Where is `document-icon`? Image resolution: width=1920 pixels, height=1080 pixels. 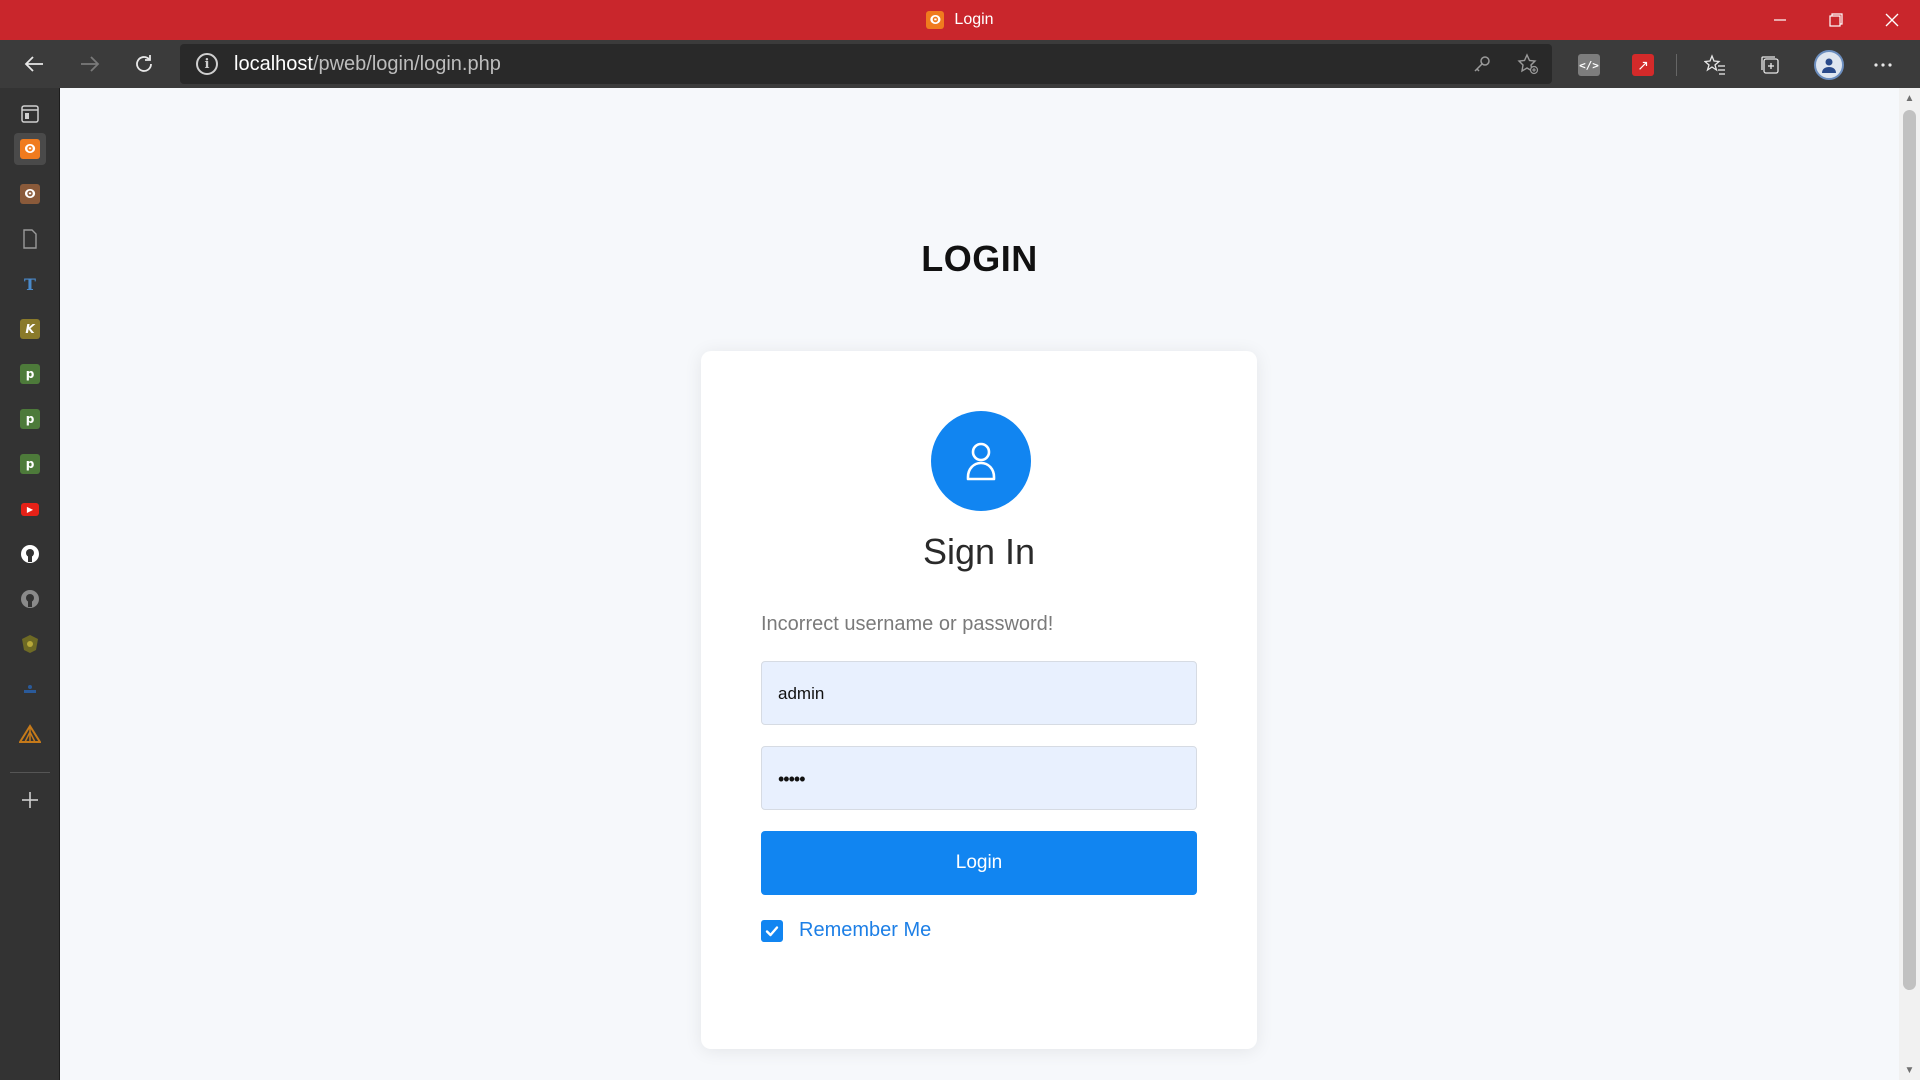 document-icon is located at coordinates (30, 239).